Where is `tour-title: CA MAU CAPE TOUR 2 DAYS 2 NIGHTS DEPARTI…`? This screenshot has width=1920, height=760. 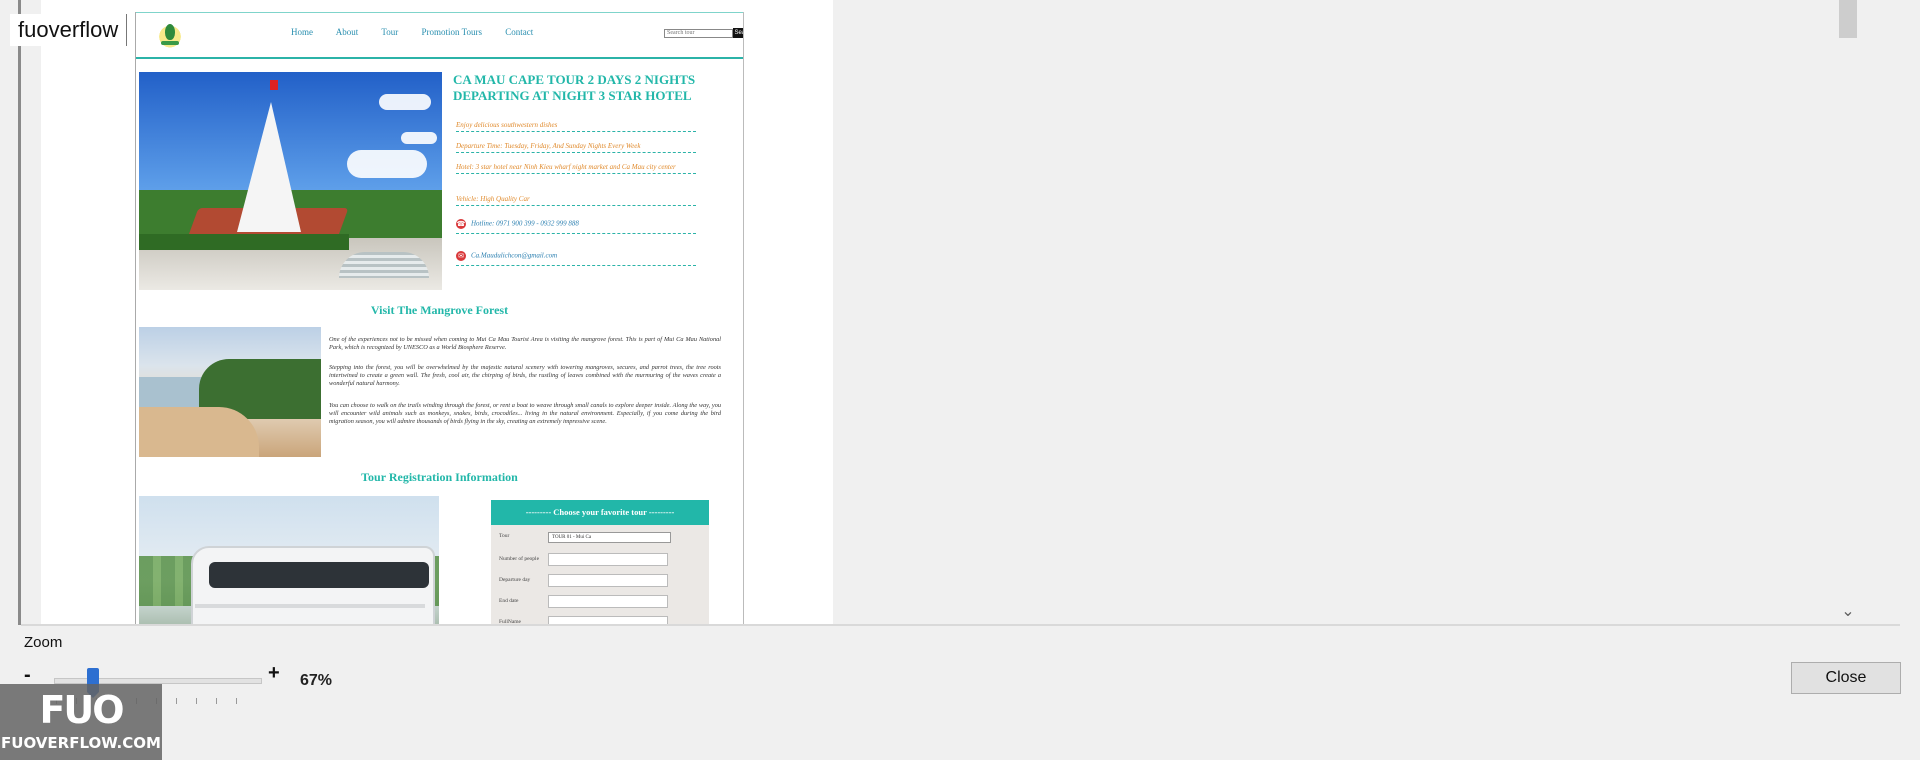
tour-title: CA MAU CAPE TOUR 2 DAYS 2 NIGHTS DEPARTI… is located at coordinates (574, 87).